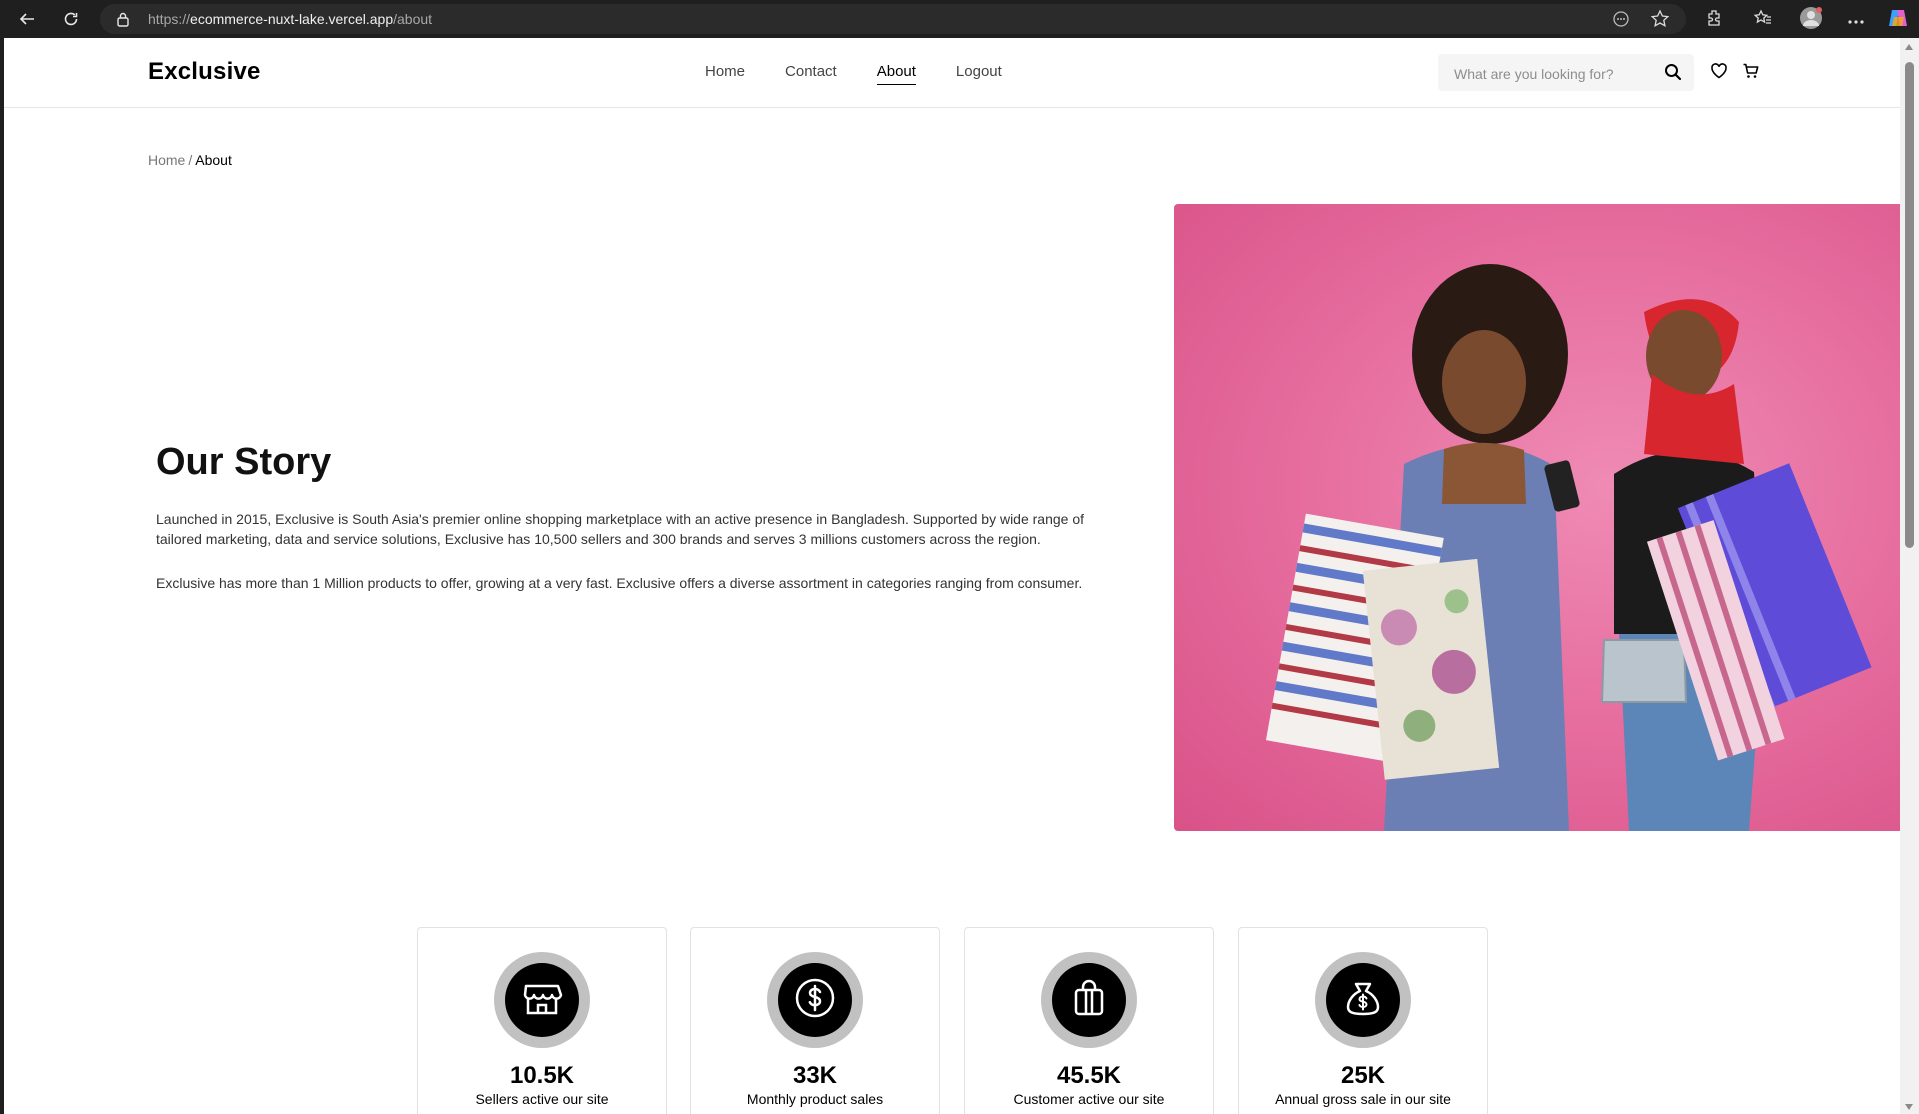 This screenshot has height=1114, width=1919. I want to click on site-header: Exclusive Home Contact About Logout, so click(952, 73).